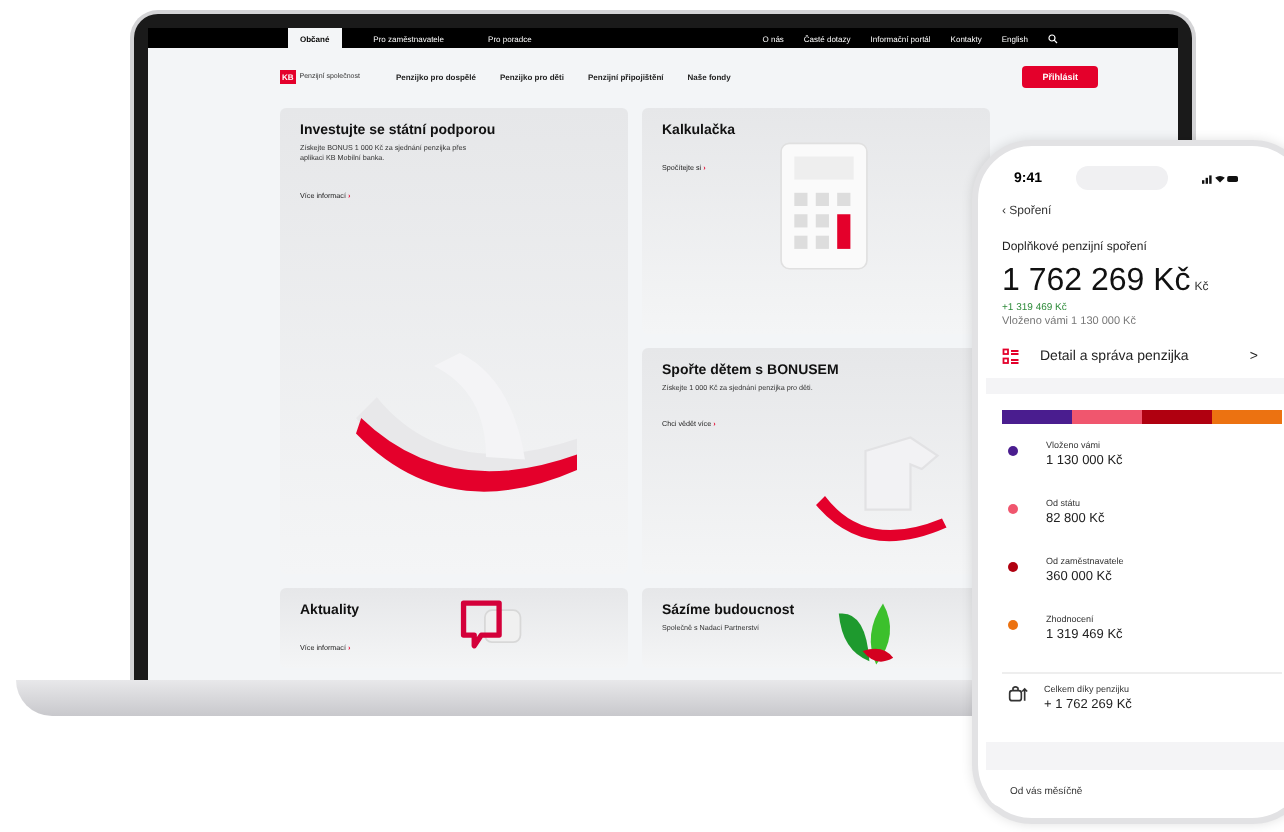 This screenshot has height=832, width=1284. What do you see at coordinates (824, 206) in the screenshot?
I see `calculator-drawing` at bounding box center [824, 206].